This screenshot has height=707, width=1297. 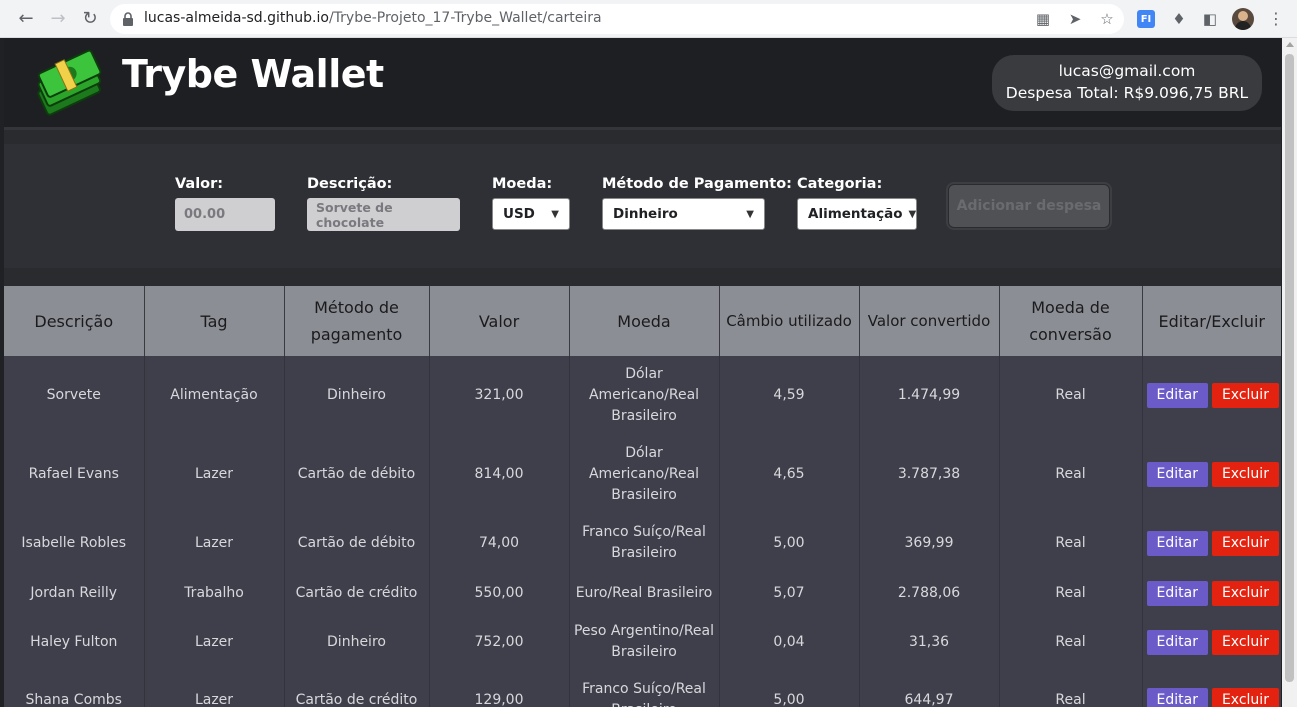 I want to click on valor-field: Valor: 00.00, so click(x=225, y=203).